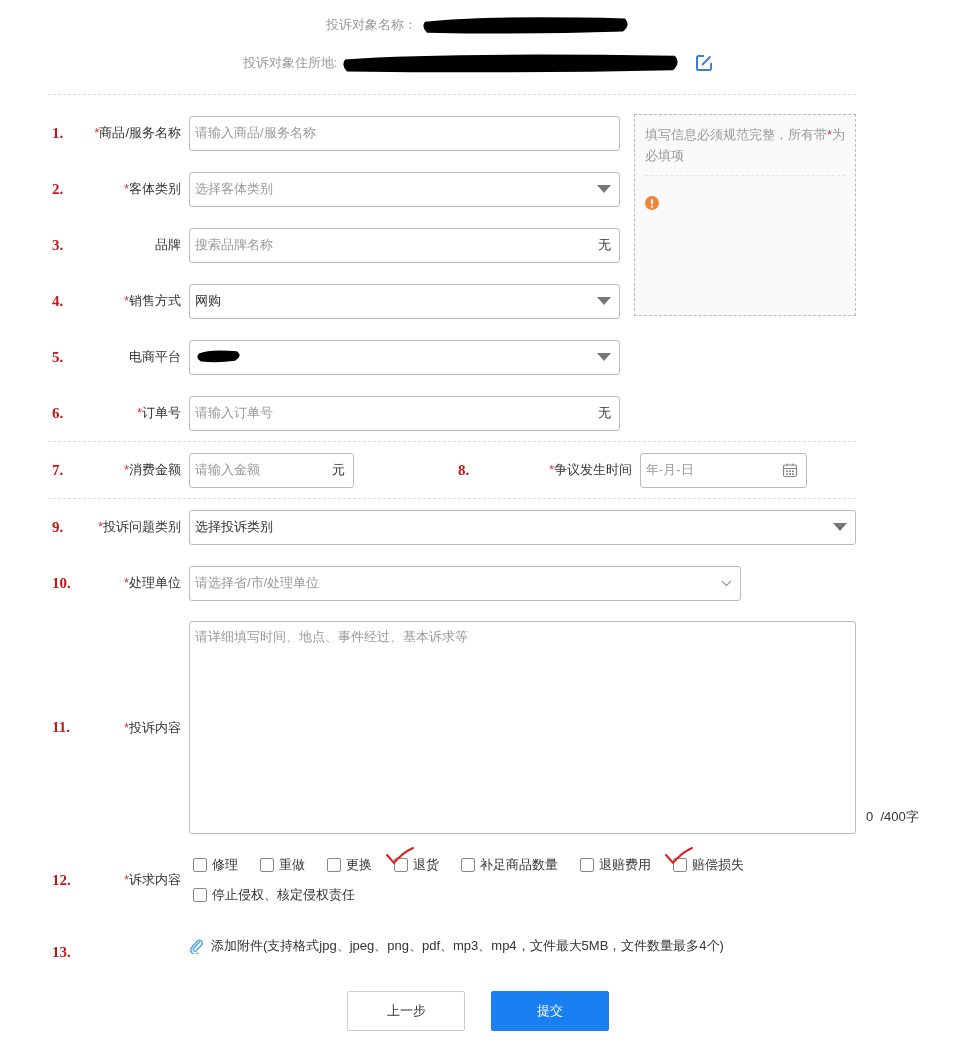  Describe the element at coordinates (61, 880) in the screenshot. I see `annotation-number: 12.` at that location.